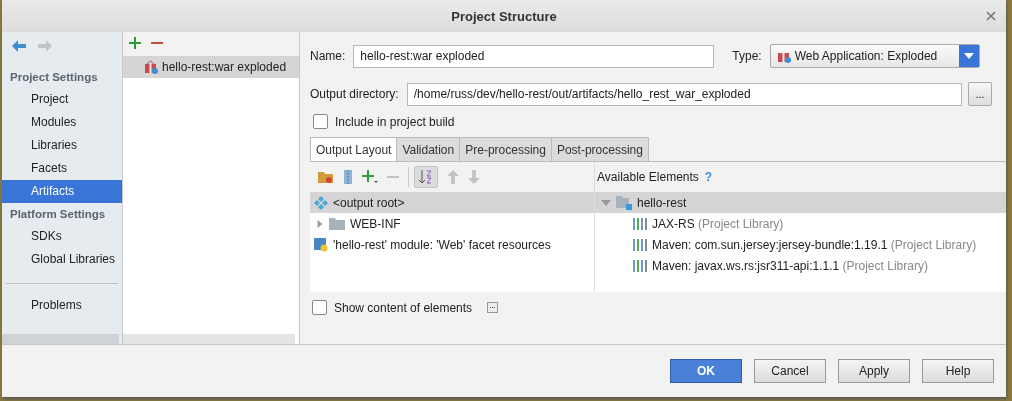 The height and width of the screenshot is (401, 1012). I want to click on archive-icon, so click(348, 177).